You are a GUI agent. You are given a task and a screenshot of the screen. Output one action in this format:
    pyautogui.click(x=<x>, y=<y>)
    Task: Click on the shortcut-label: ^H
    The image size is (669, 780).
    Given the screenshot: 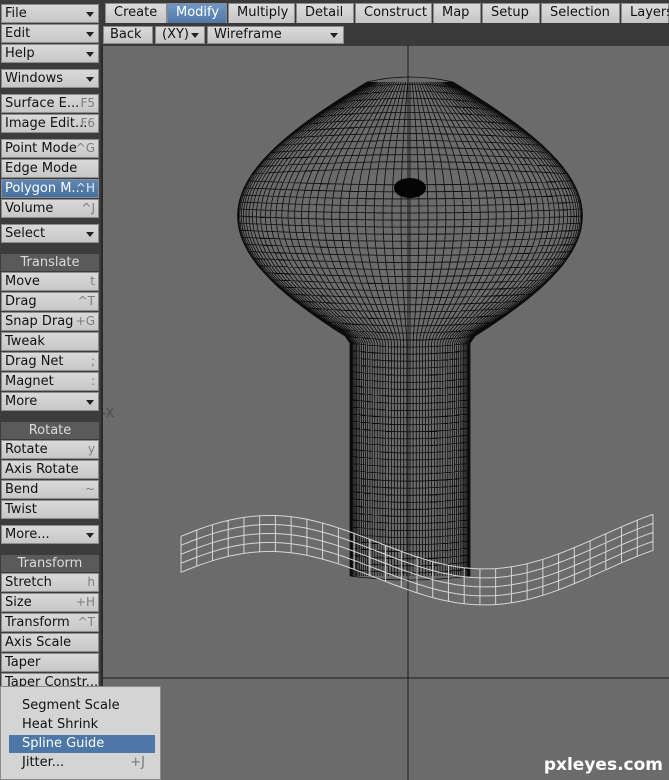 What is the action you would take?
    pyautogui.click(x=85, y=188)
    